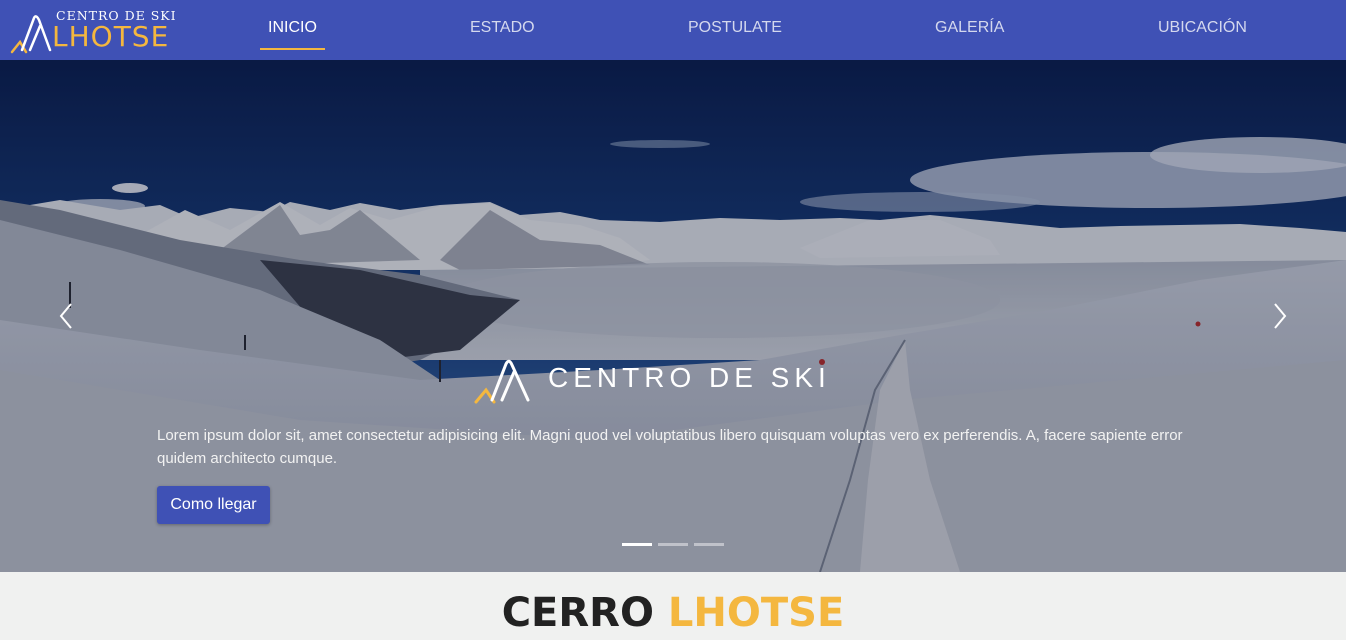 The width and height of the screenshot is (1346, 640). Describe the element at coordinates (577, 613) in the screenshot. I see `section-title-part1: CERRO` at that location.